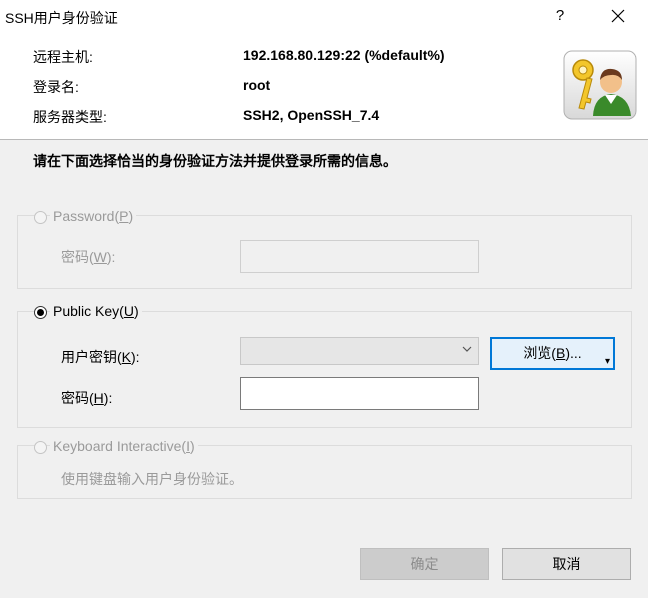 The width and height of the screenshot is (648, 598). Describe the element at coordinates (88, 257) in the screenshot. I see `password-field-label: 密码(W):` at that location.